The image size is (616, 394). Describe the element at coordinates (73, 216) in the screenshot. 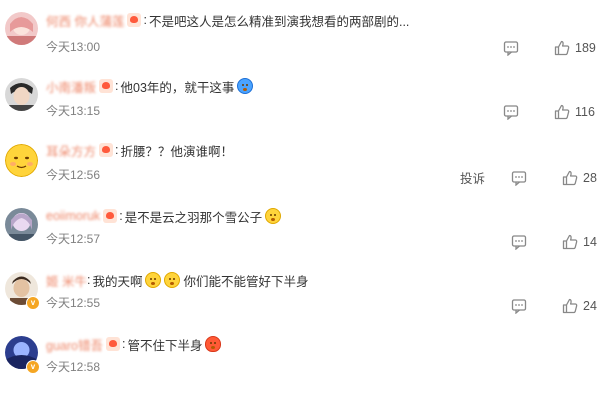

I see `username: eoiimoruk` at that location.